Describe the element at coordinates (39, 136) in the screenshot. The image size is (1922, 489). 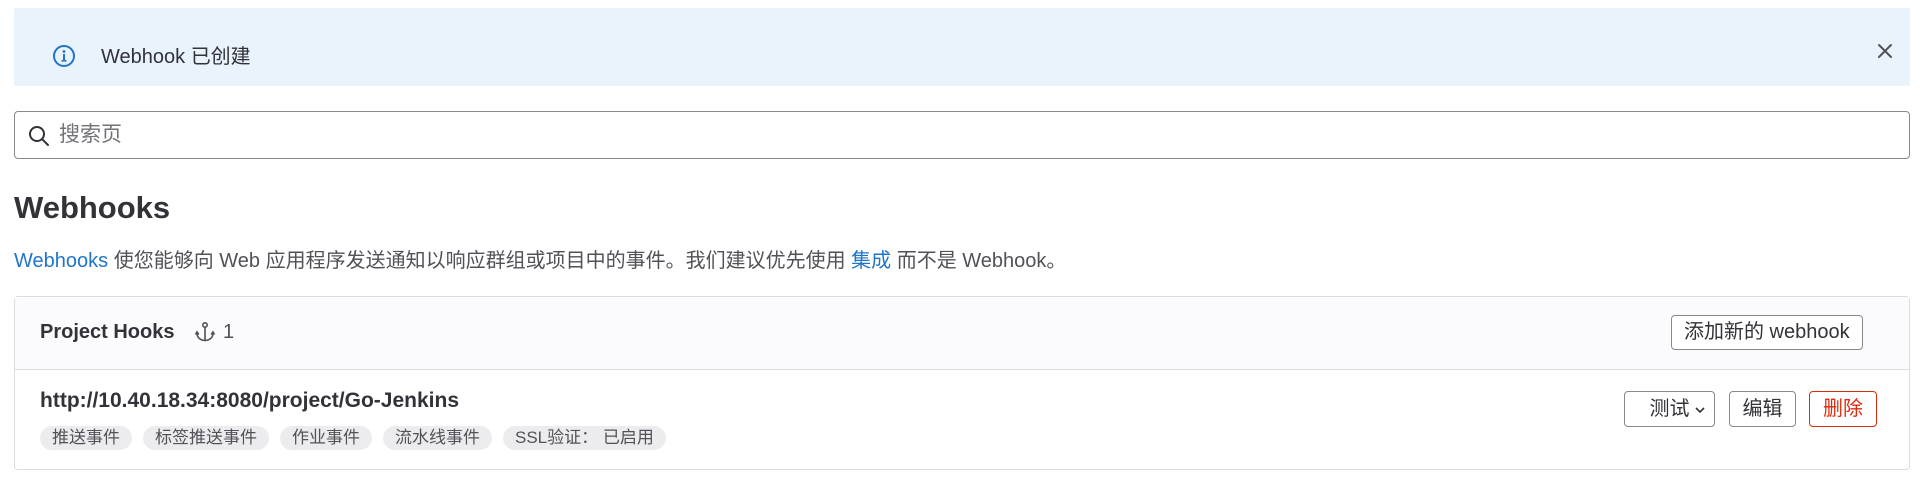
I see `search-icon` at that location.